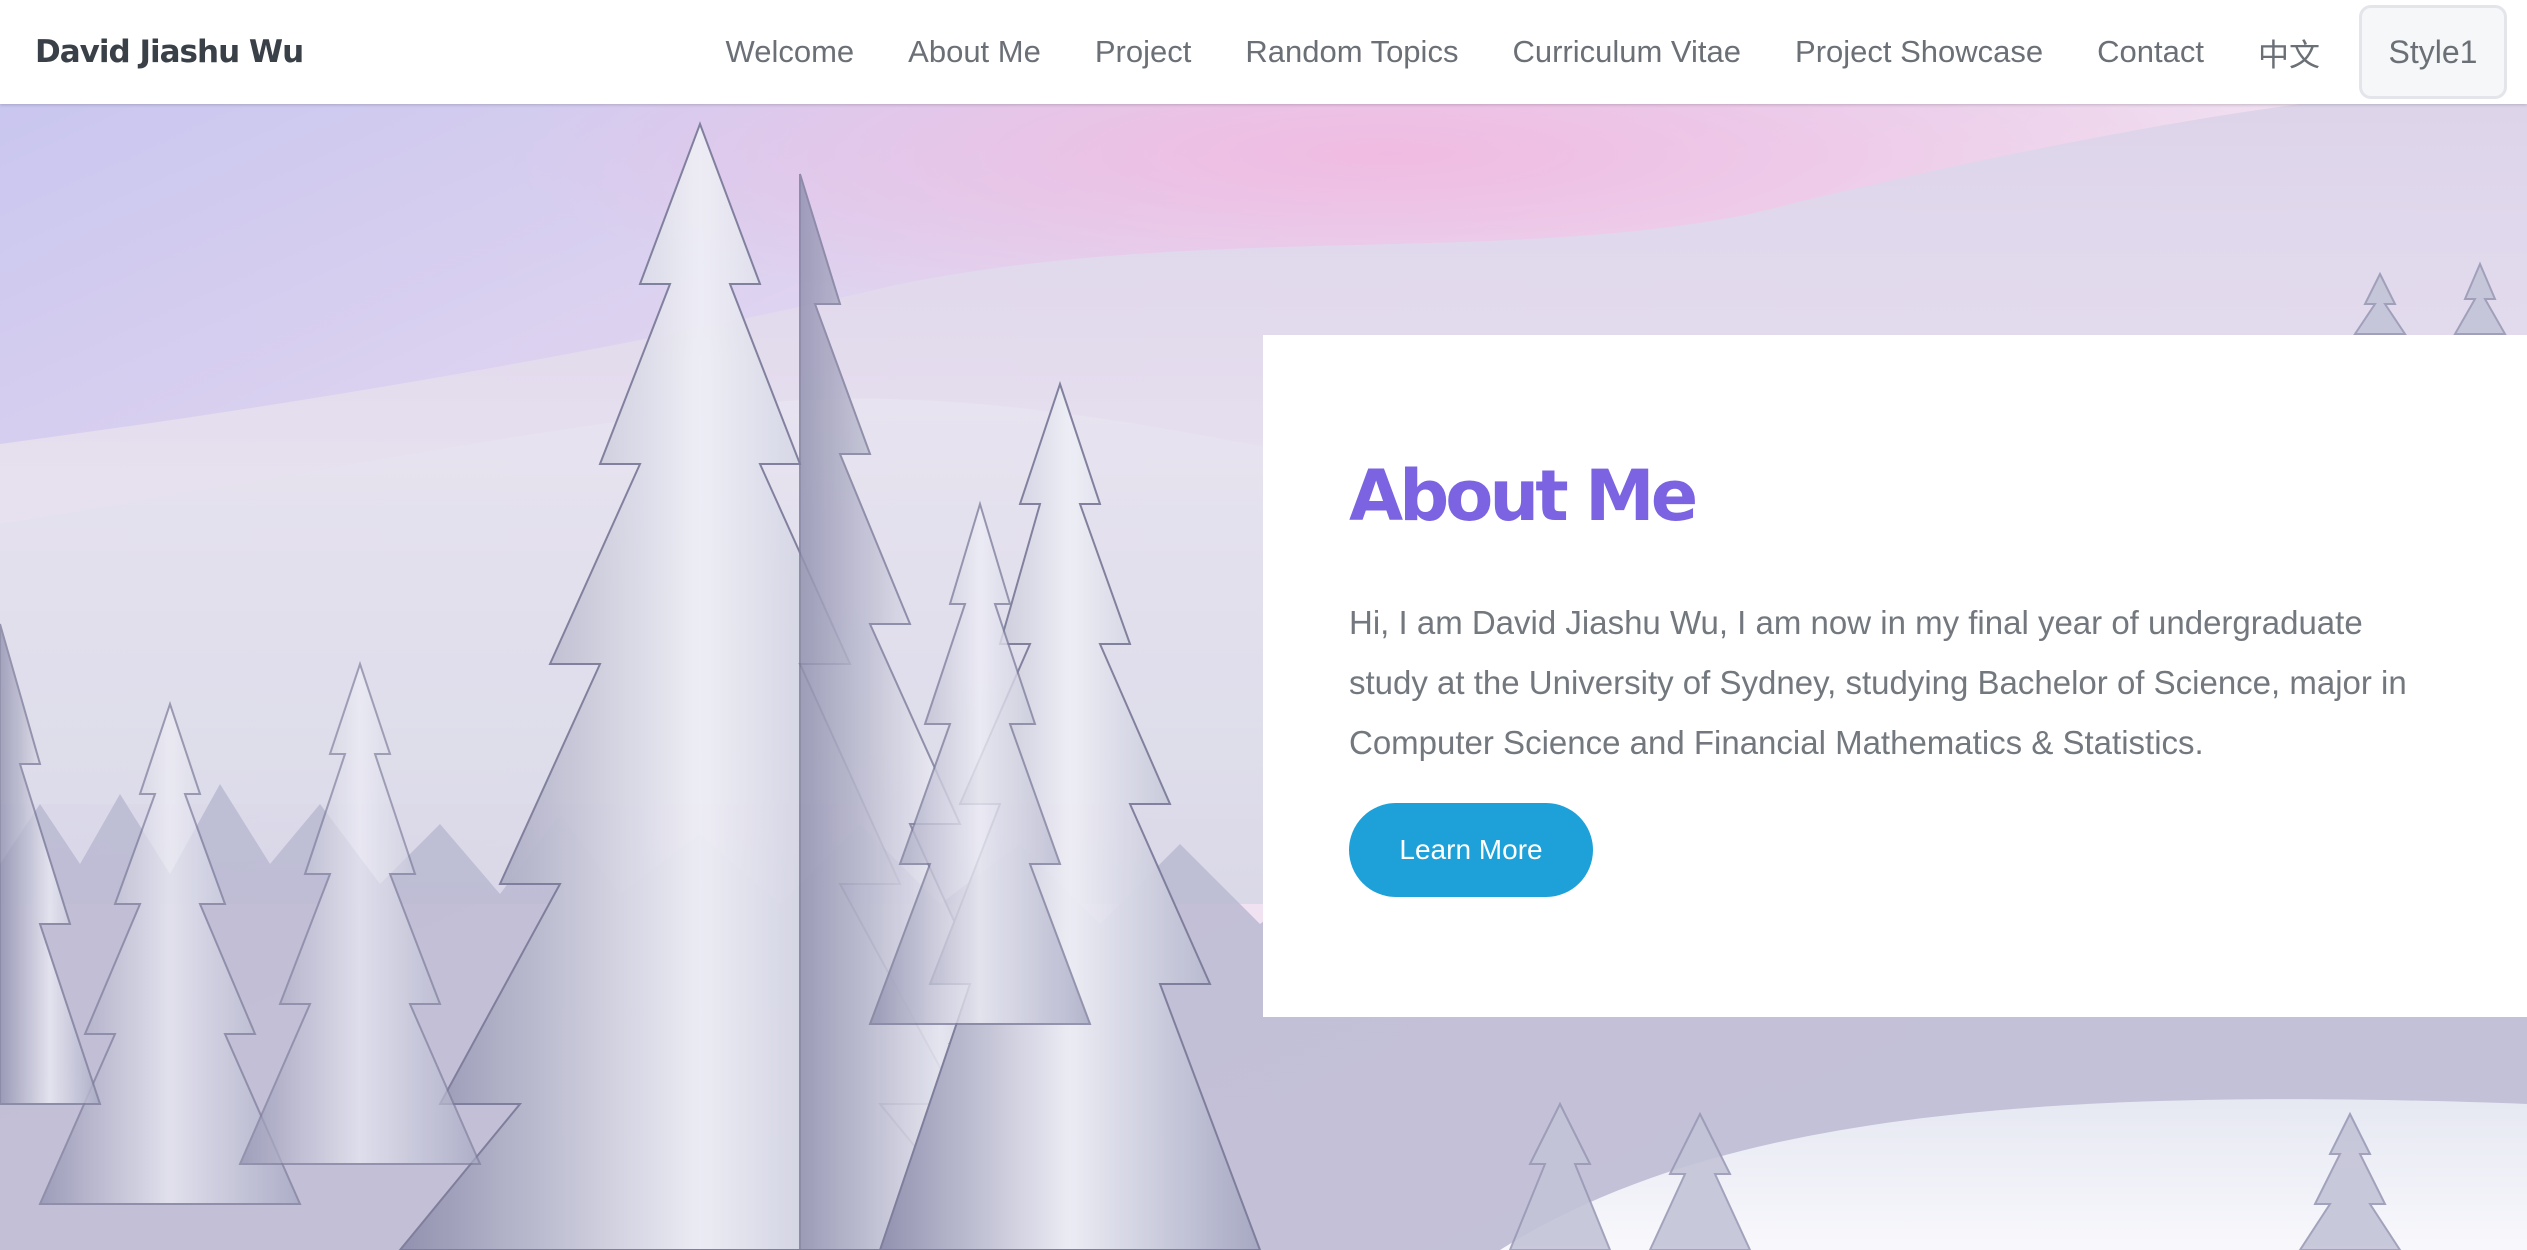 This screenshot has width=2527, height=1250. Describe the element at coordinates (1143, 52) in the screenshot. I see `nav-link-project: Project` at that location.